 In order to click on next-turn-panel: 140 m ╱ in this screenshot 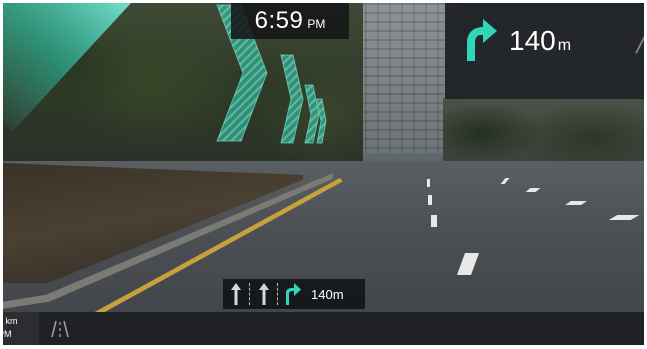, I will do `click(544, 51)`.